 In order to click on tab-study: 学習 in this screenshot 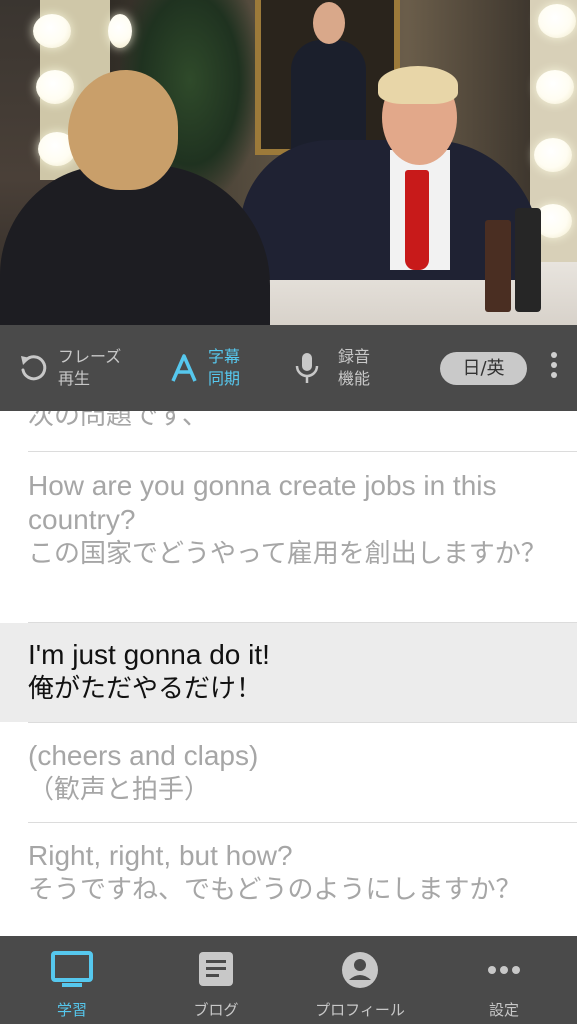, I will do `click(72, 980)`.